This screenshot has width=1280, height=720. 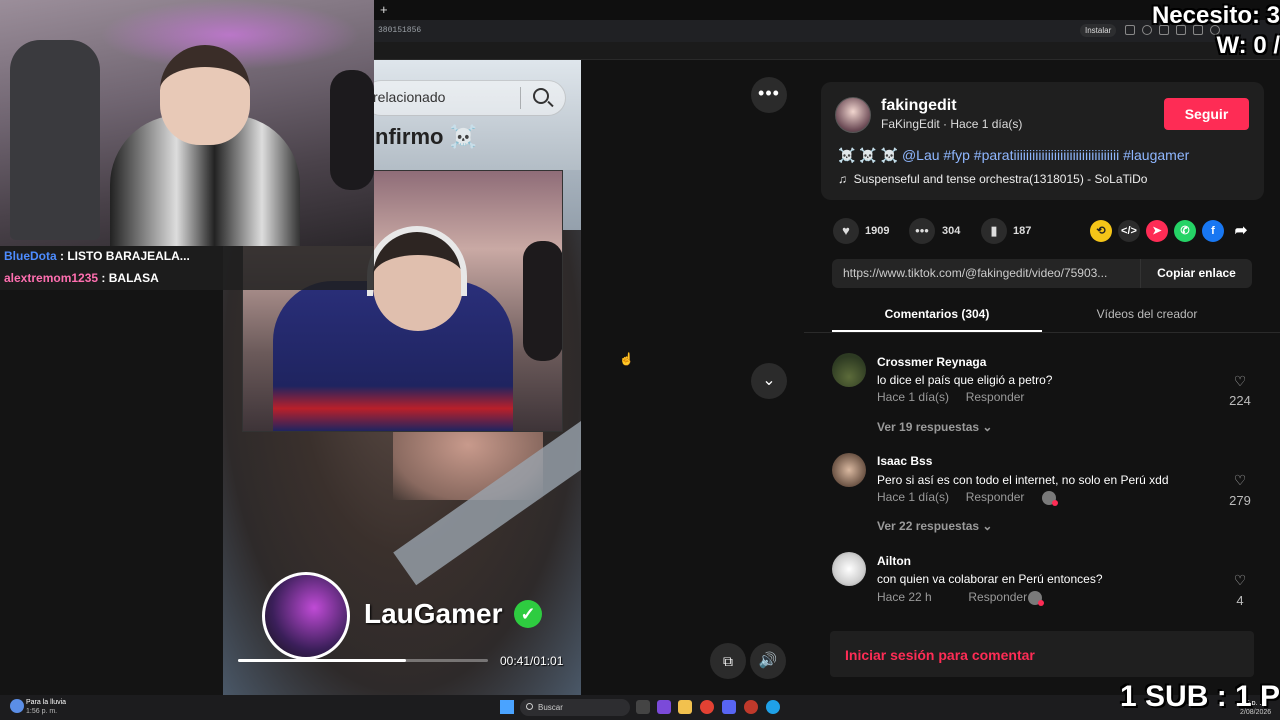 I want to click on comment-username: Isaac Bss, so click(x=904, y=461).